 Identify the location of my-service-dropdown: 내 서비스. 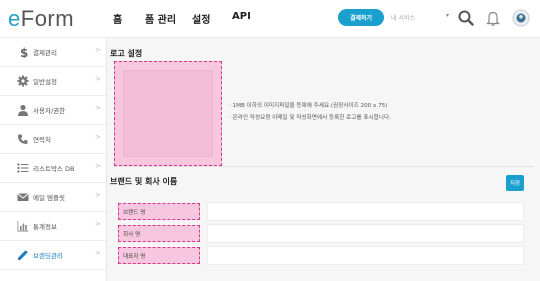
(403, 17).